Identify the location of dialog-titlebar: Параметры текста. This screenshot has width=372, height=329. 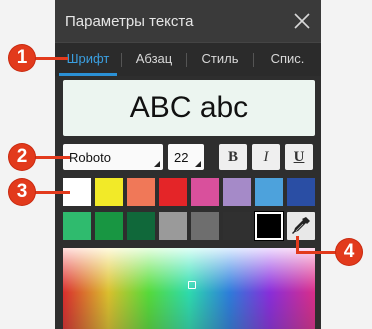
(188, 21).